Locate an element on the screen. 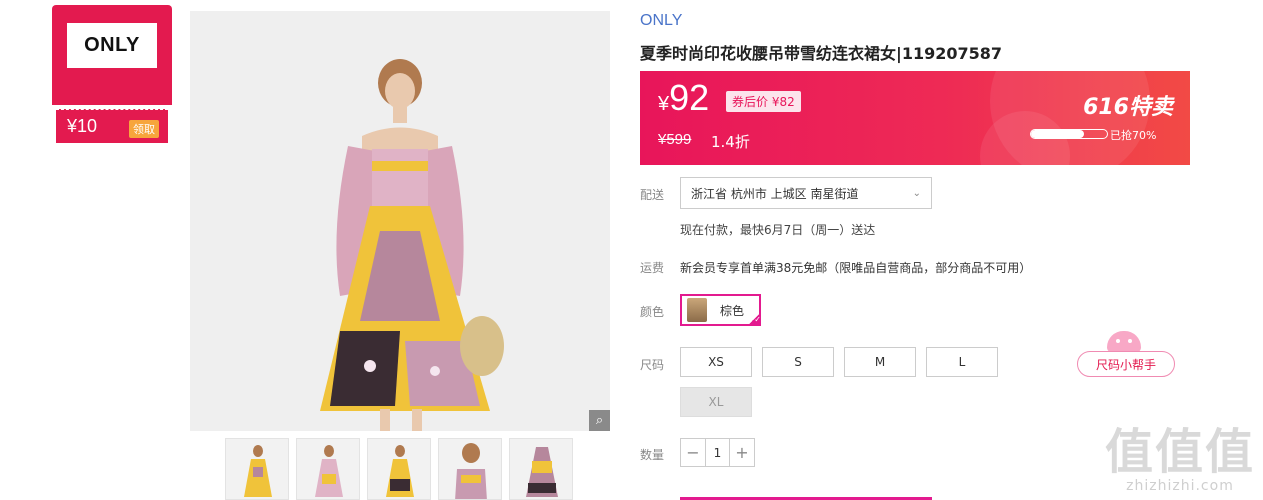 This screenshot has width=1263, height=500. shipping-info: 新会员专享首单满38元免邮（限唯品自营商品，部分商品不可用） is located at coordinates (856, 268).